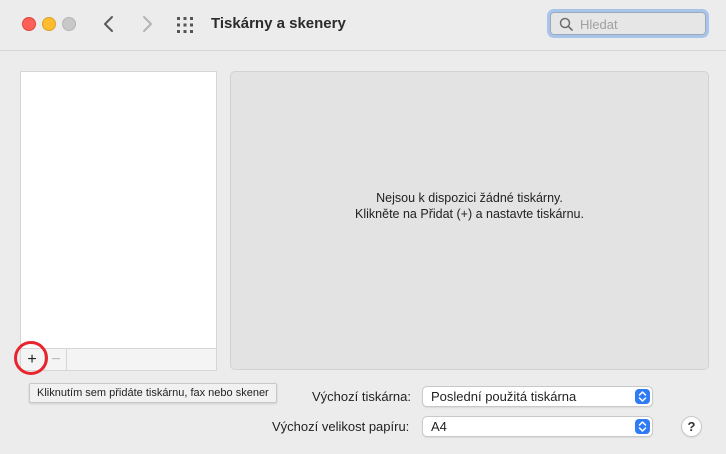 This screenshot has width=726, height=454. What do you see at coordinates (118, 359) in the screenshot?
I see `printer-list-toolbar: + −` at bounding box center [118, 359].